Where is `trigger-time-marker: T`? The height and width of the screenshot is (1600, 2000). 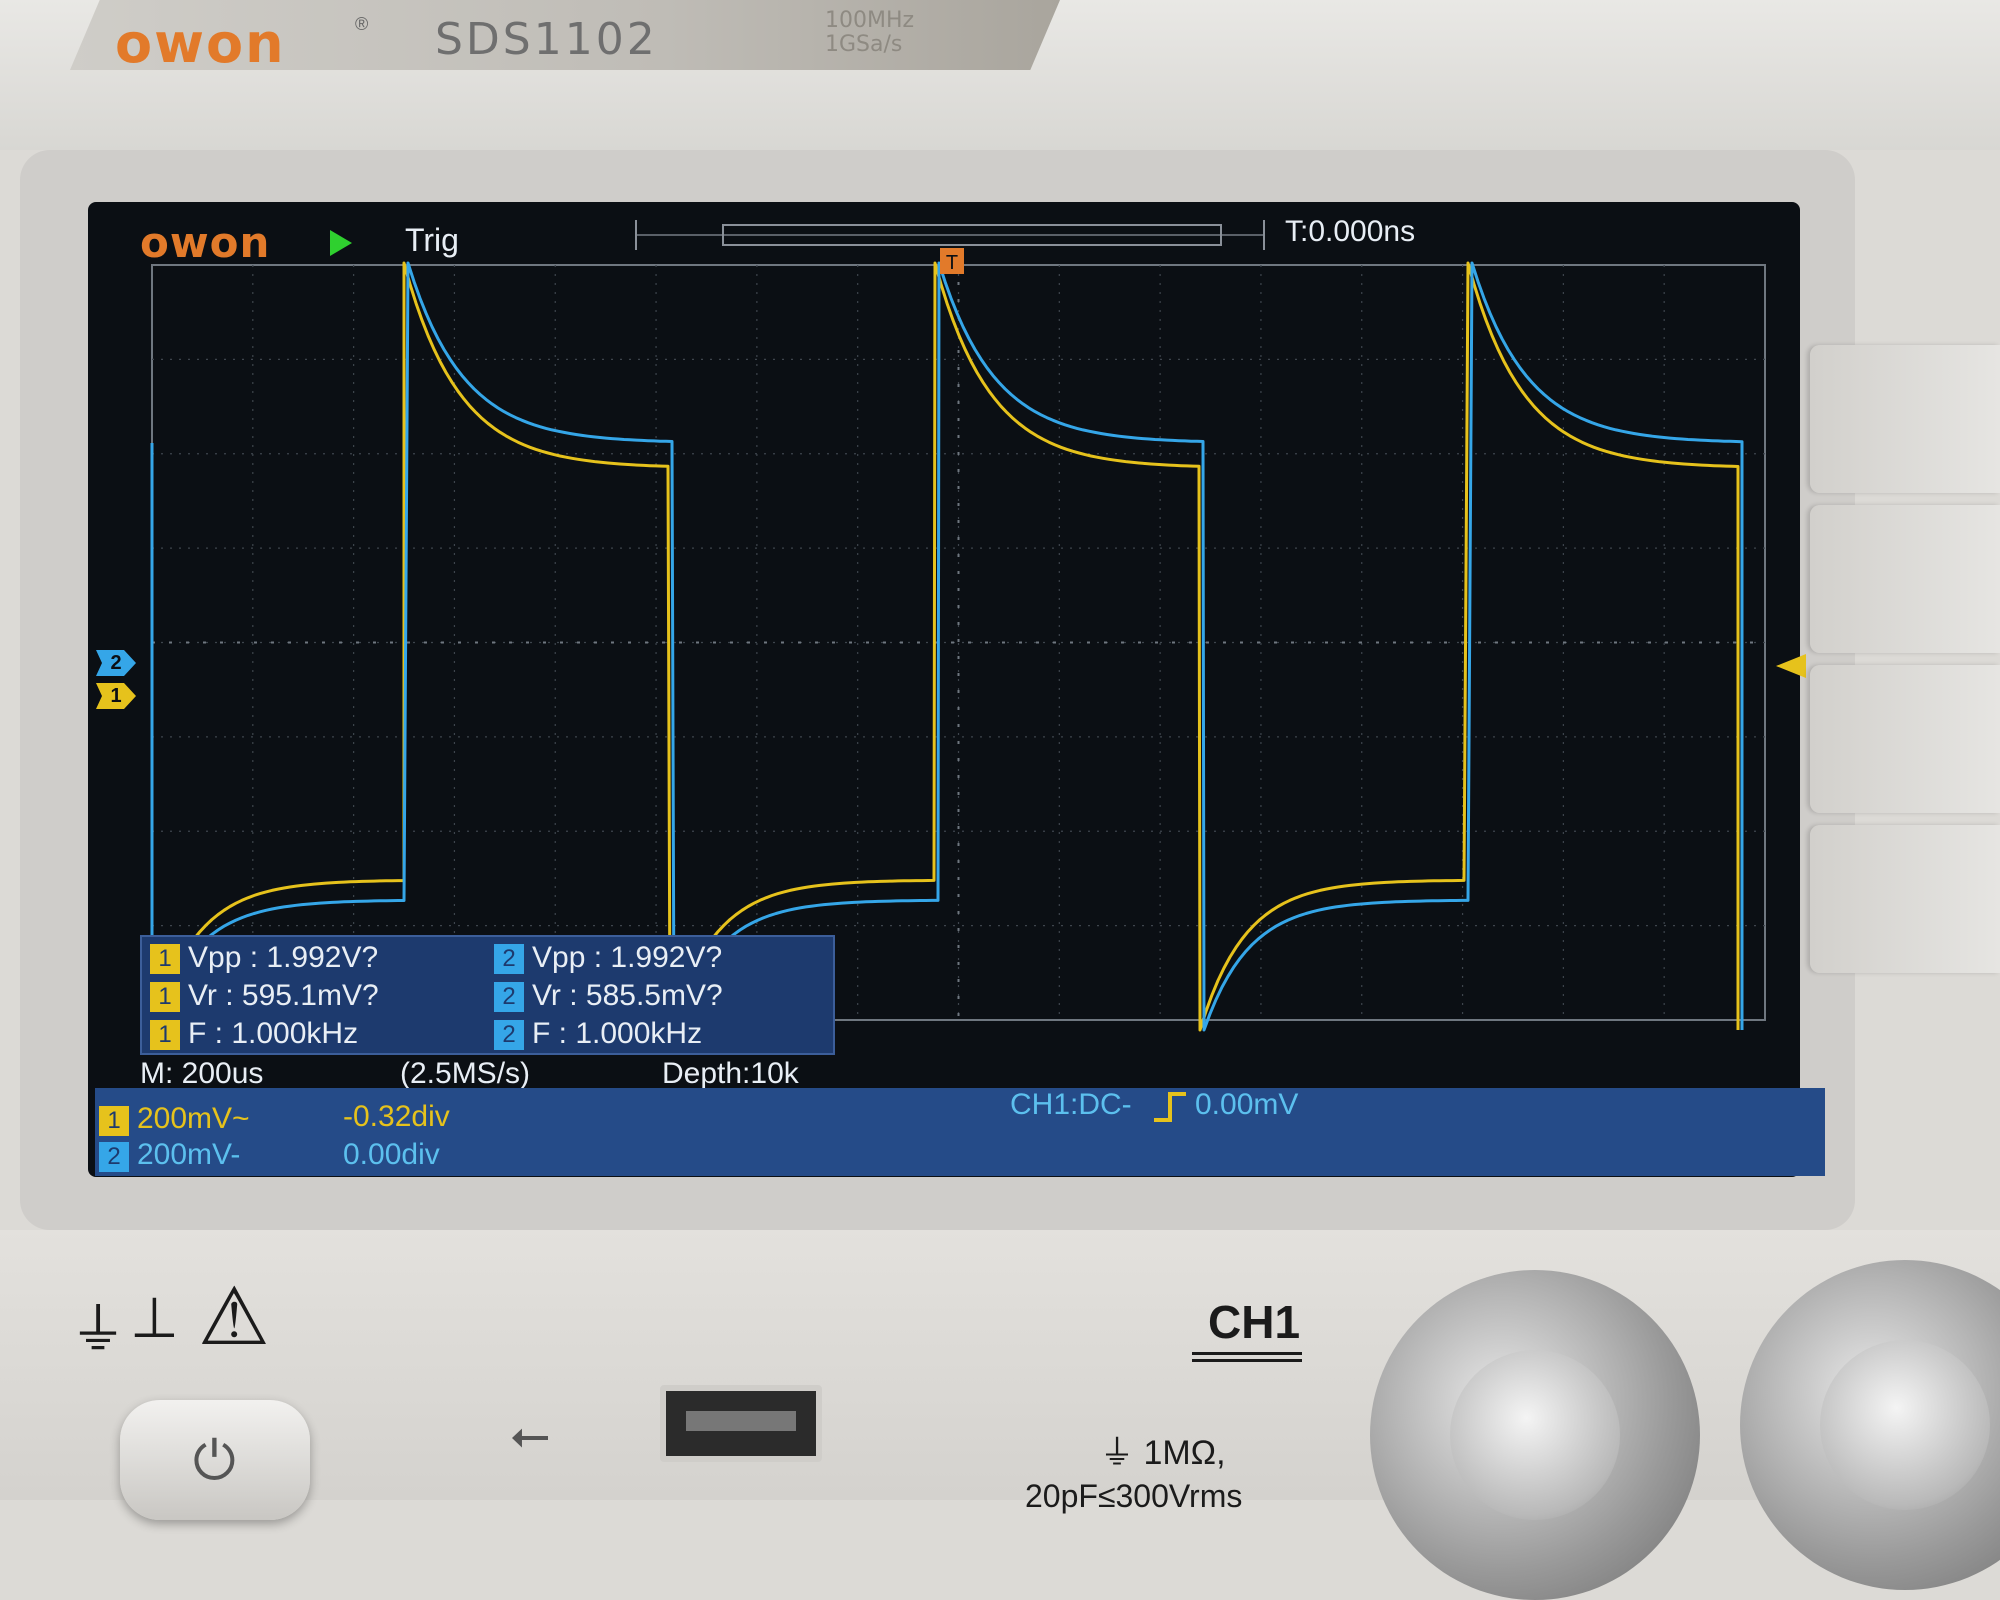
trigger-time-marker: T is located at coordinates (952, 261).